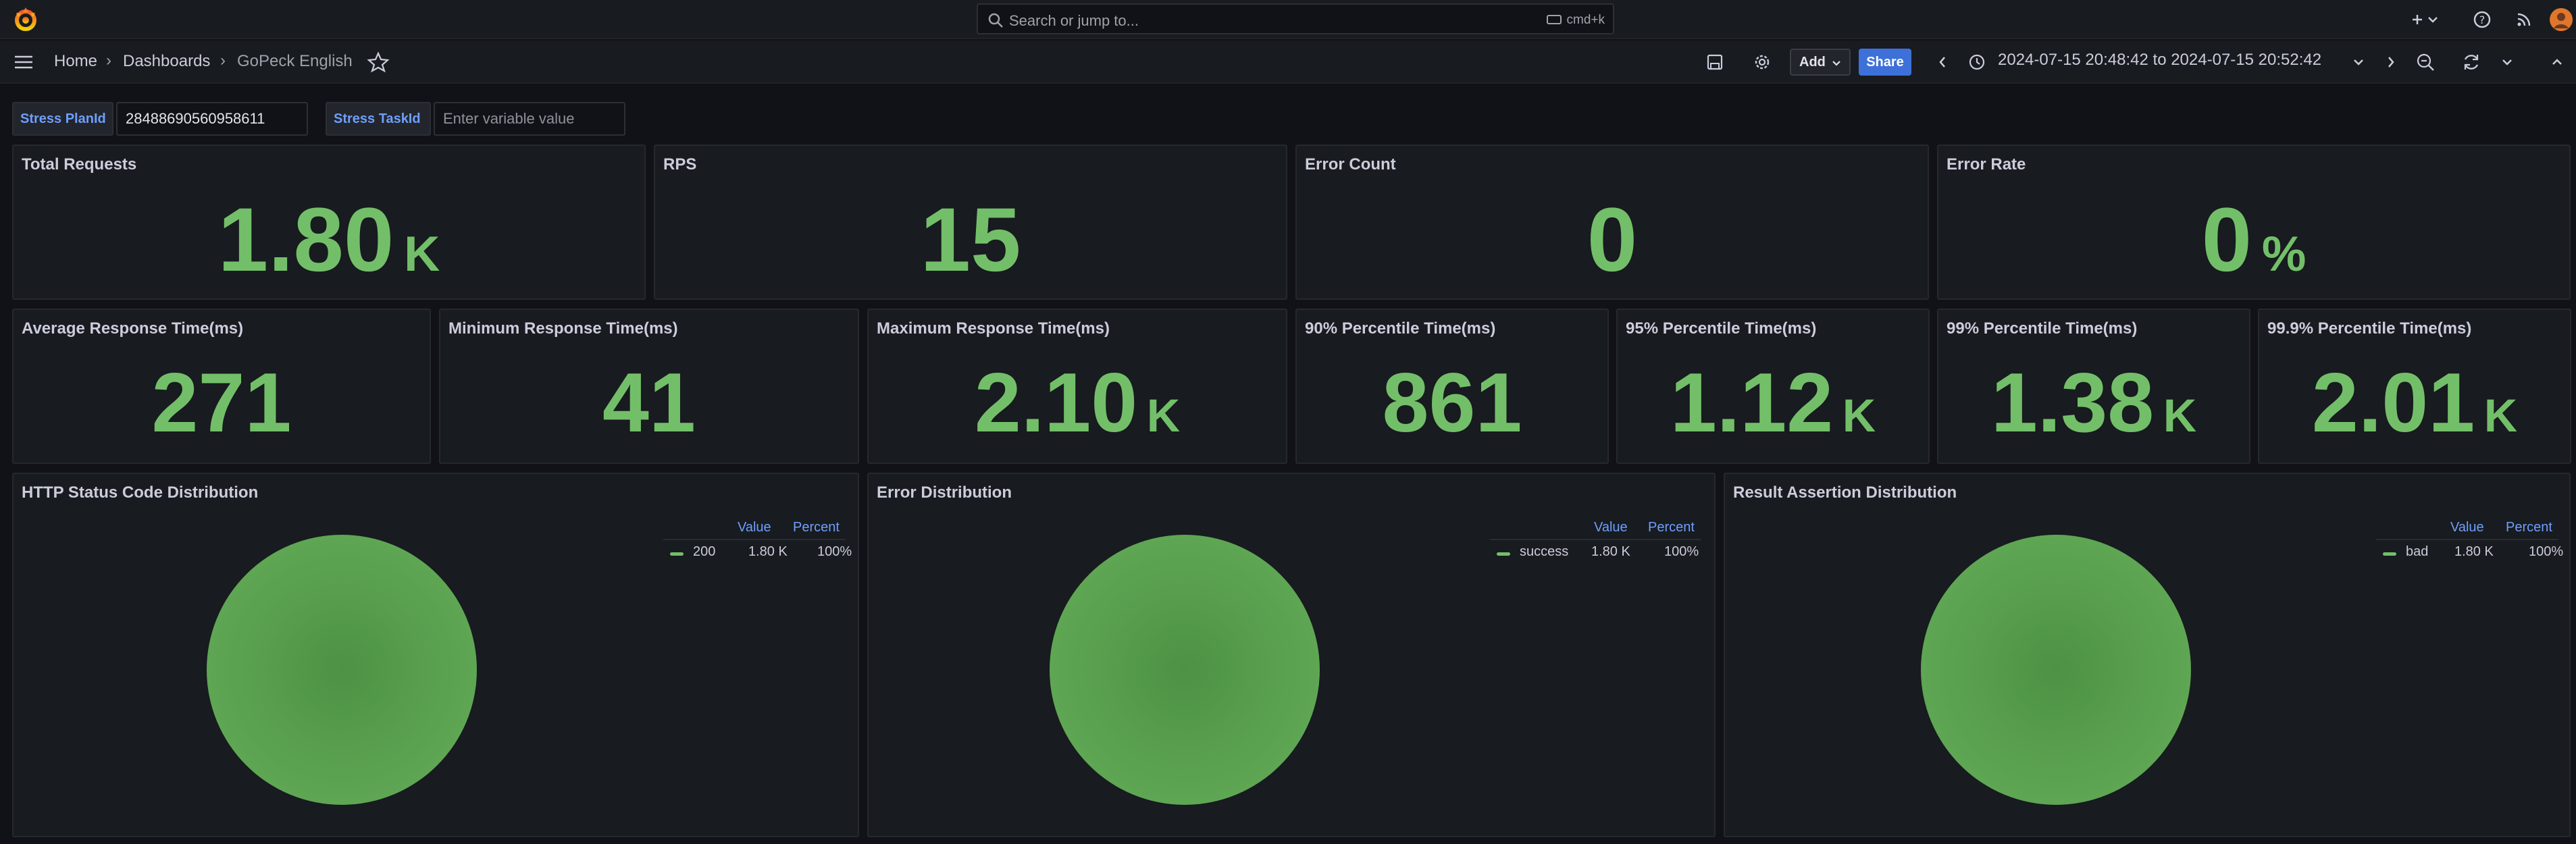 The height and width of the screenshot is (844, 2576). I want to click on panel-title: 99.9% Percentile Time(ms), so click(2369, 328).